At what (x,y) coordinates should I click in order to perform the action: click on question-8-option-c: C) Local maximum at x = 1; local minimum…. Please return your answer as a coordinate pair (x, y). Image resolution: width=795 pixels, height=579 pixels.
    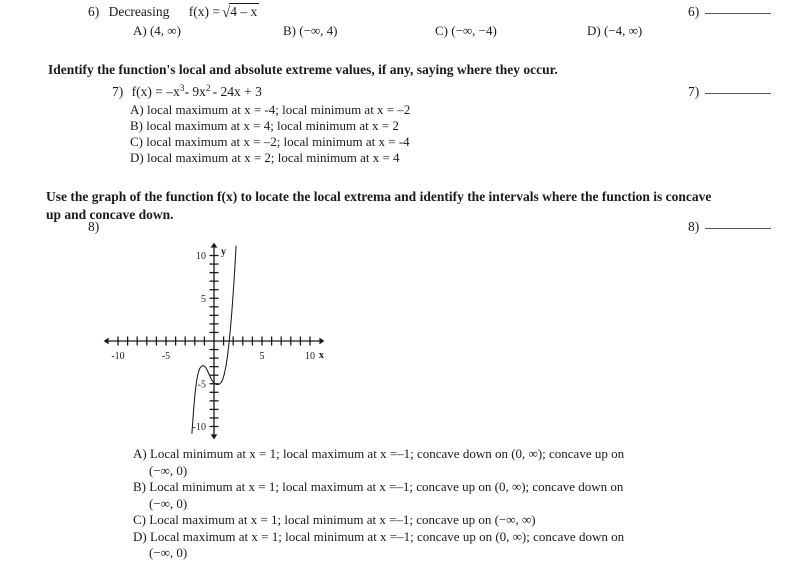
    Looking at the image, I should click on (378, 520).